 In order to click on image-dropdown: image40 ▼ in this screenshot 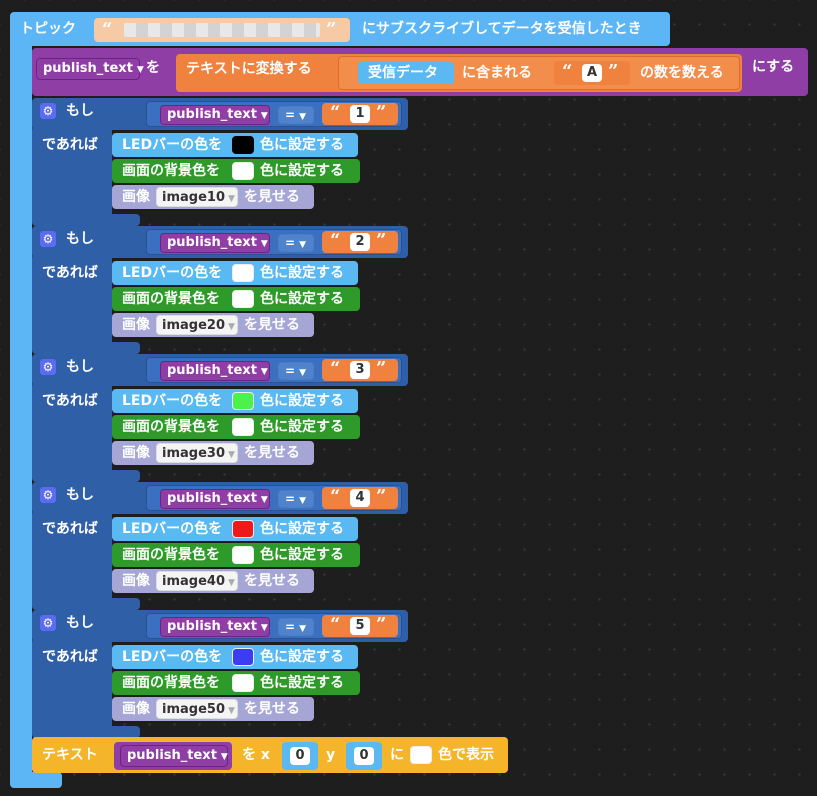, I will do `click(197, 581)`.